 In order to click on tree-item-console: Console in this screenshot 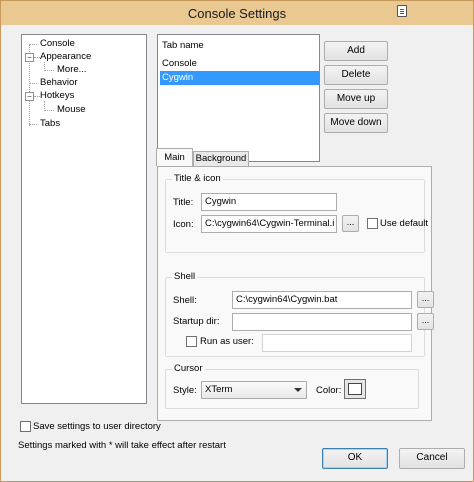, I will do `click(57, 43)`.